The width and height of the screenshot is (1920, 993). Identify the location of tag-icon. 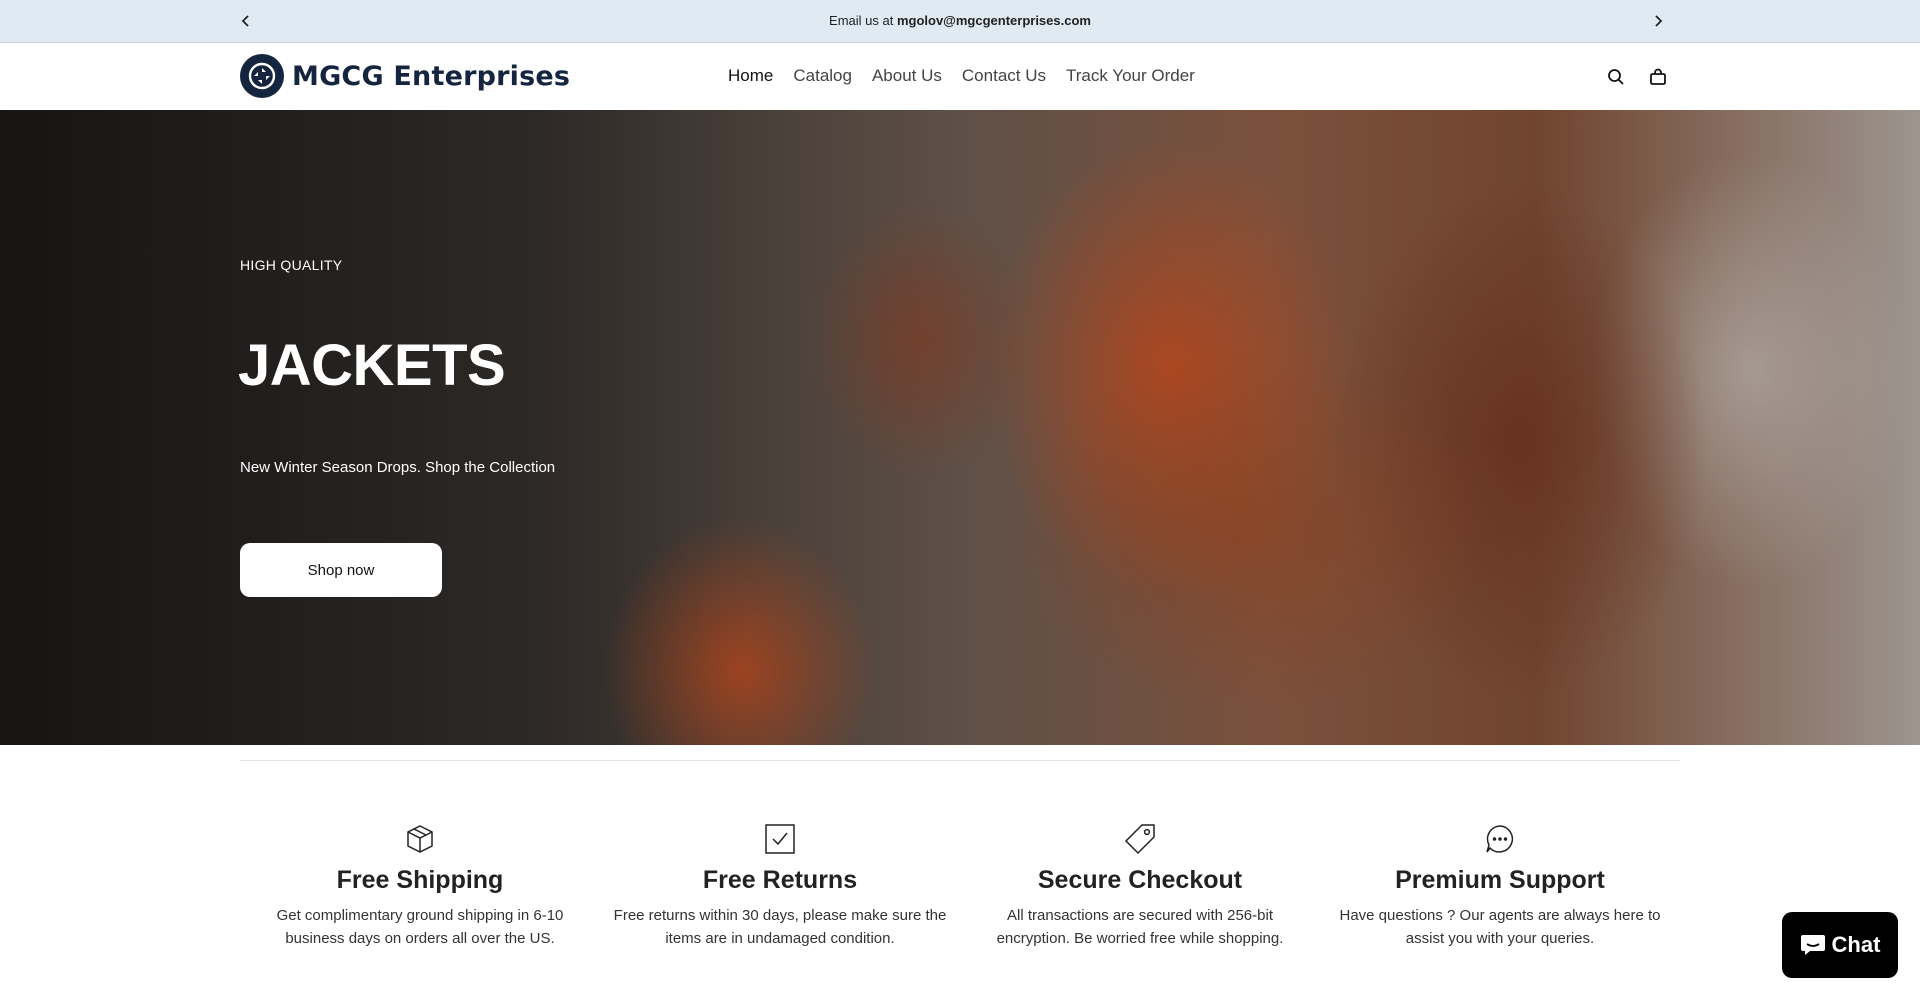
(1140, 839).